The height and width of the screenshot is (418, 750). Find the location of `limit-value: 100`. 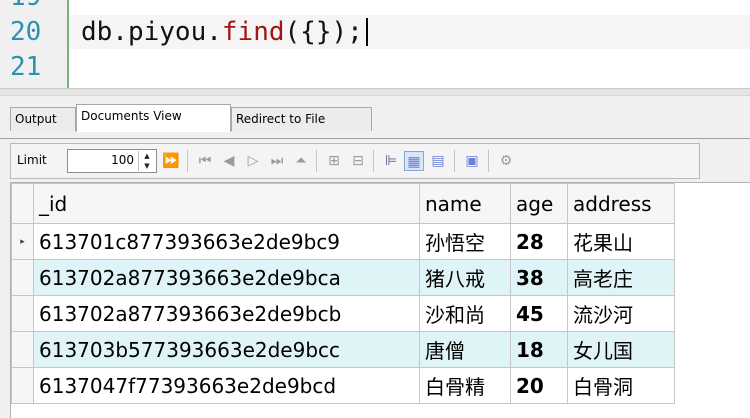

limit-value: 100 is located at coordinates (122, 160).